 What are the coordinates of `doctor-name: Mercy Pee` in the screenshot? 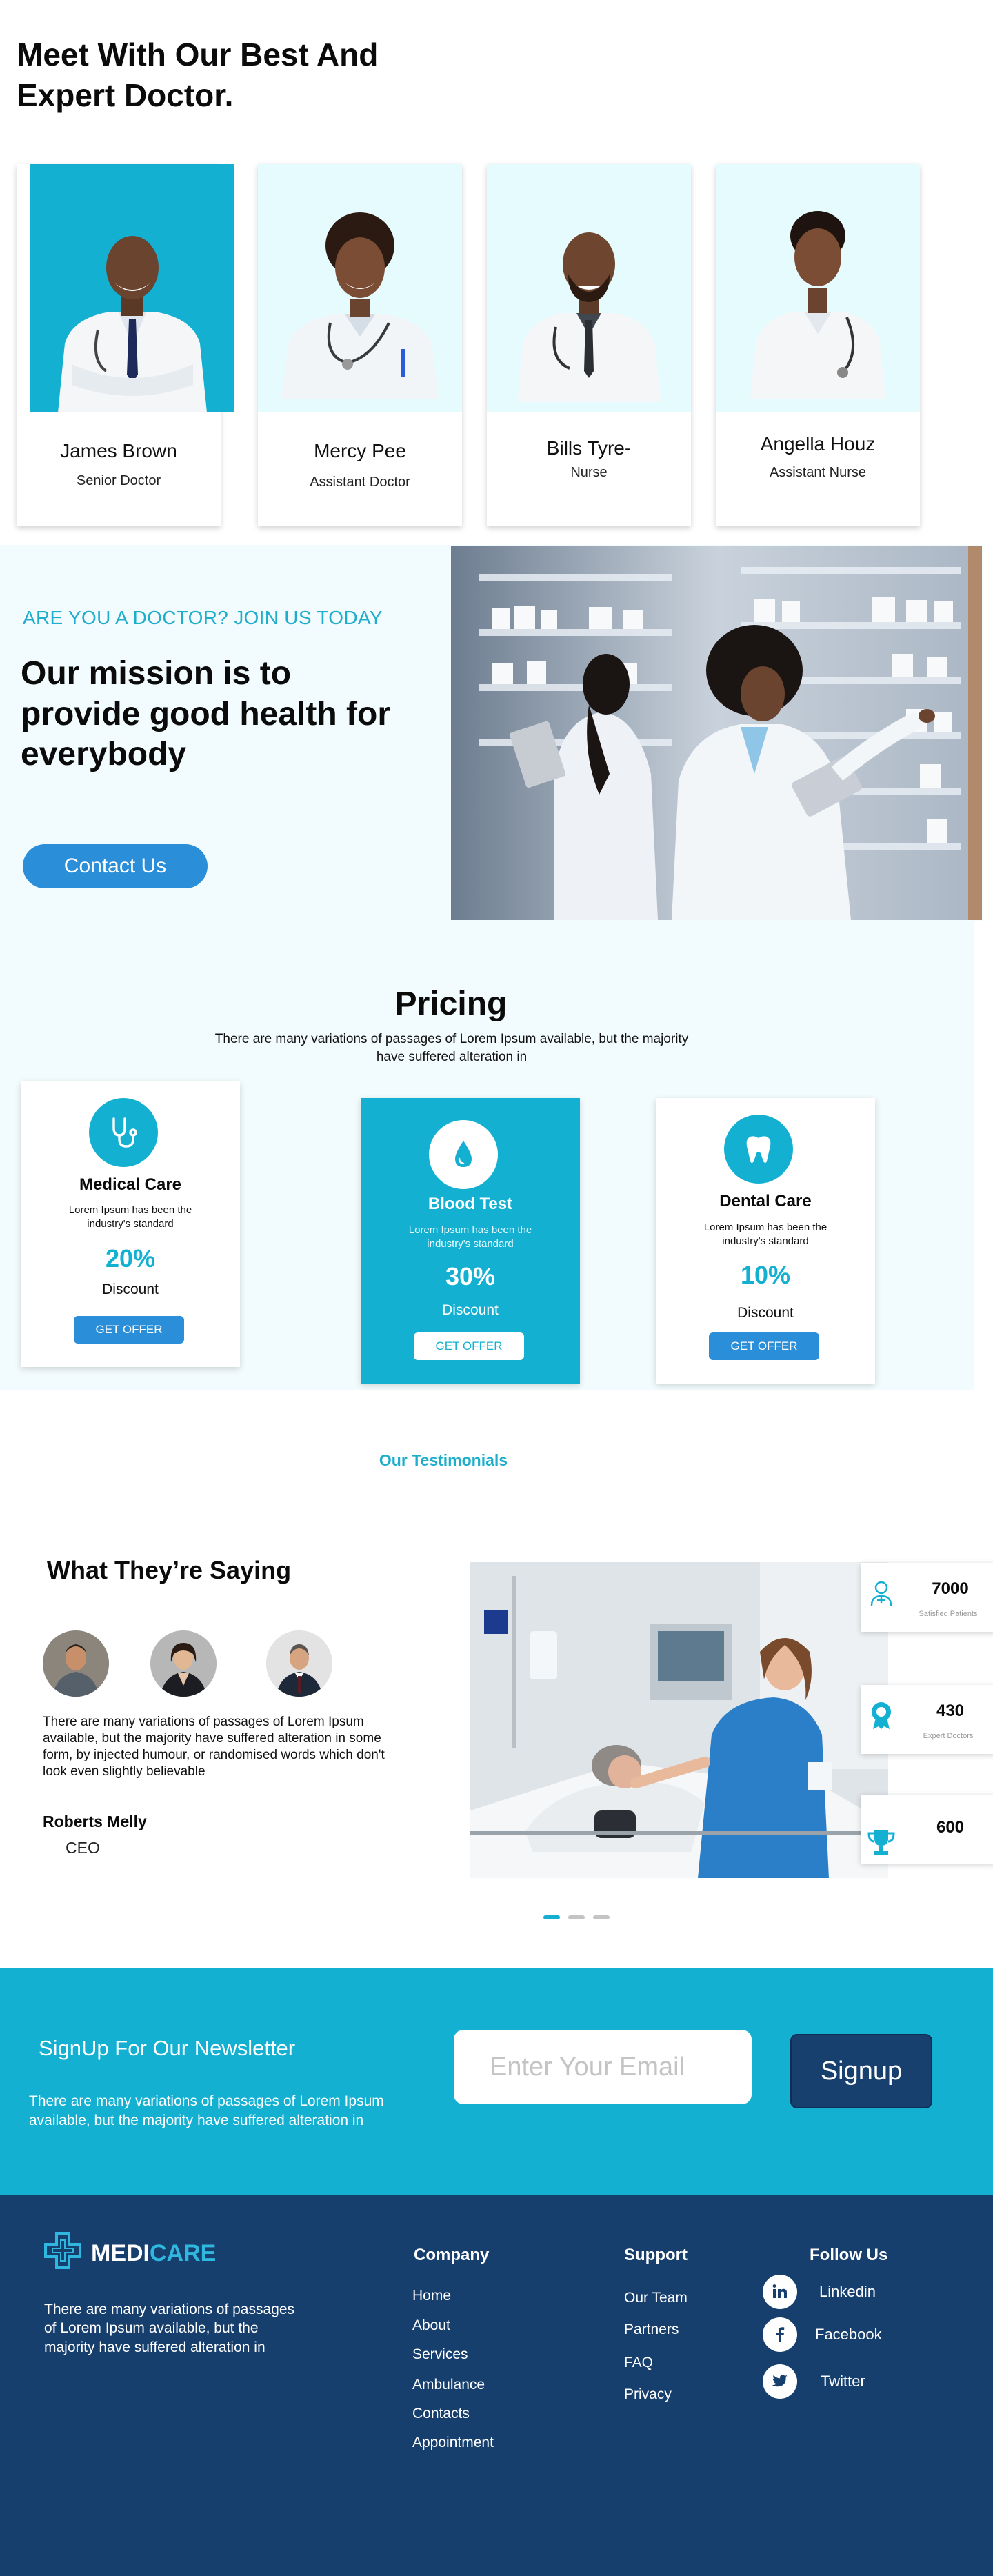 It's located at (360, 450).